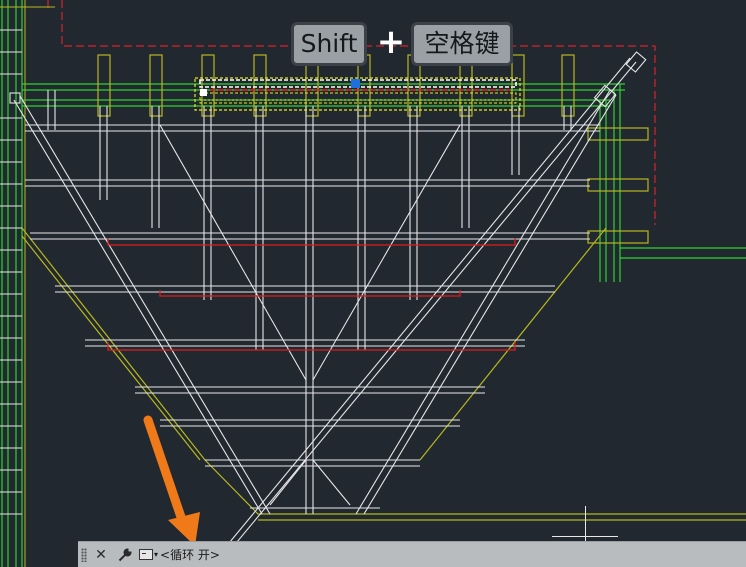 The image size is (746, 567). Describe the element at coordinates (329, 44) in the screenshot. I see `shift-key-label: Shift` at that location.